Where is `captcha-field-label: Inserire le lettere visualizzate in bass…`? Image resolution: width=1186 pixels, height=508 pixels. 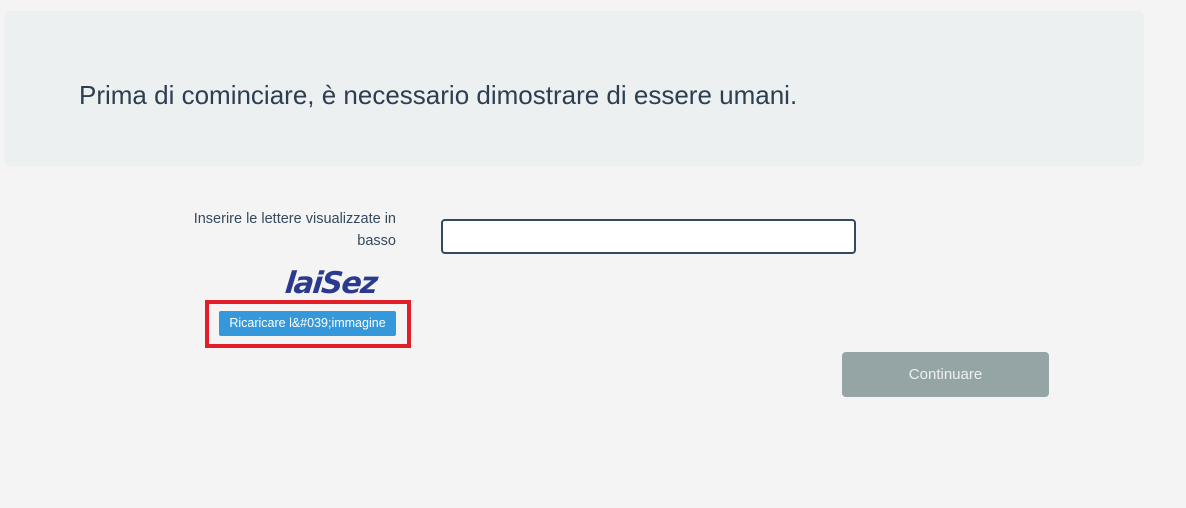
captcha-field-label: Inserire le lettere visualizzate in bass… is located at coordinates (294, 230).